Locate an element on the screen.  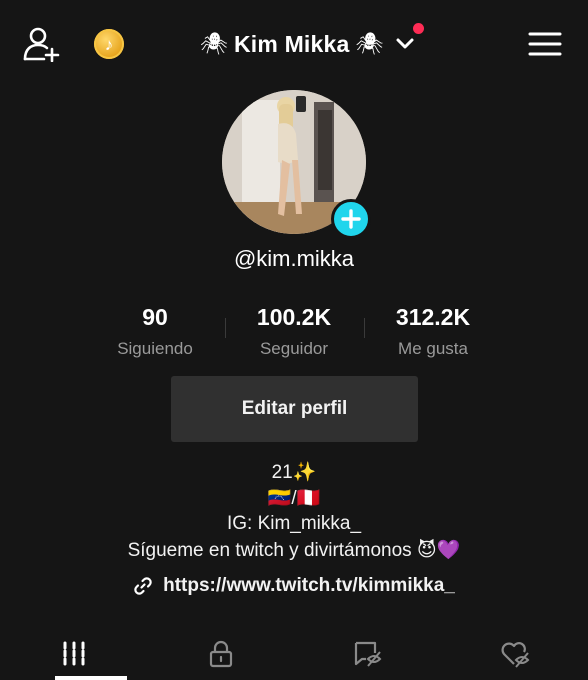
add-avatar-button is located at coordinates (351, 219).